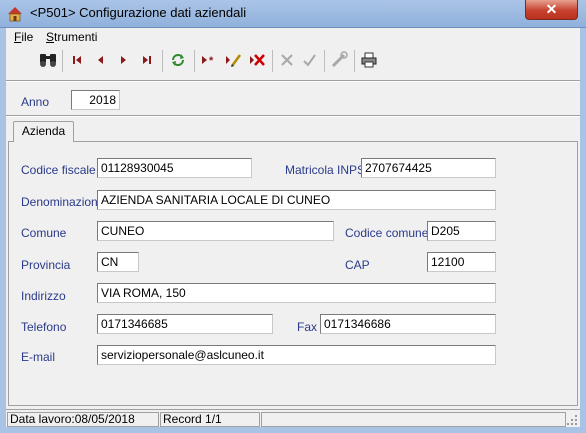  I want to click on resize-grip-icon, so click(572, 420).